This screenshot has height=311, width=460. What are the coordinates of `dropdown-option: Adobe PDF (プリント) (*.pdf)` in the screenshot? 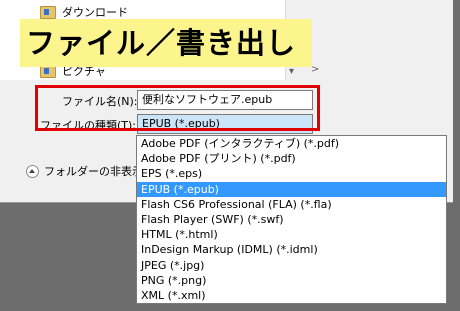 It's located at (291, 158).